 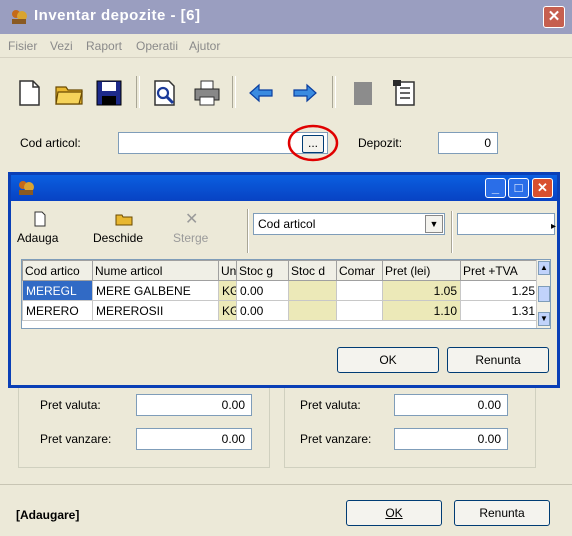 What do you see at coordinates (499, 270) in the screenshot?
I see `col-header: Pret +TVA` at bounding box center [499, 270].